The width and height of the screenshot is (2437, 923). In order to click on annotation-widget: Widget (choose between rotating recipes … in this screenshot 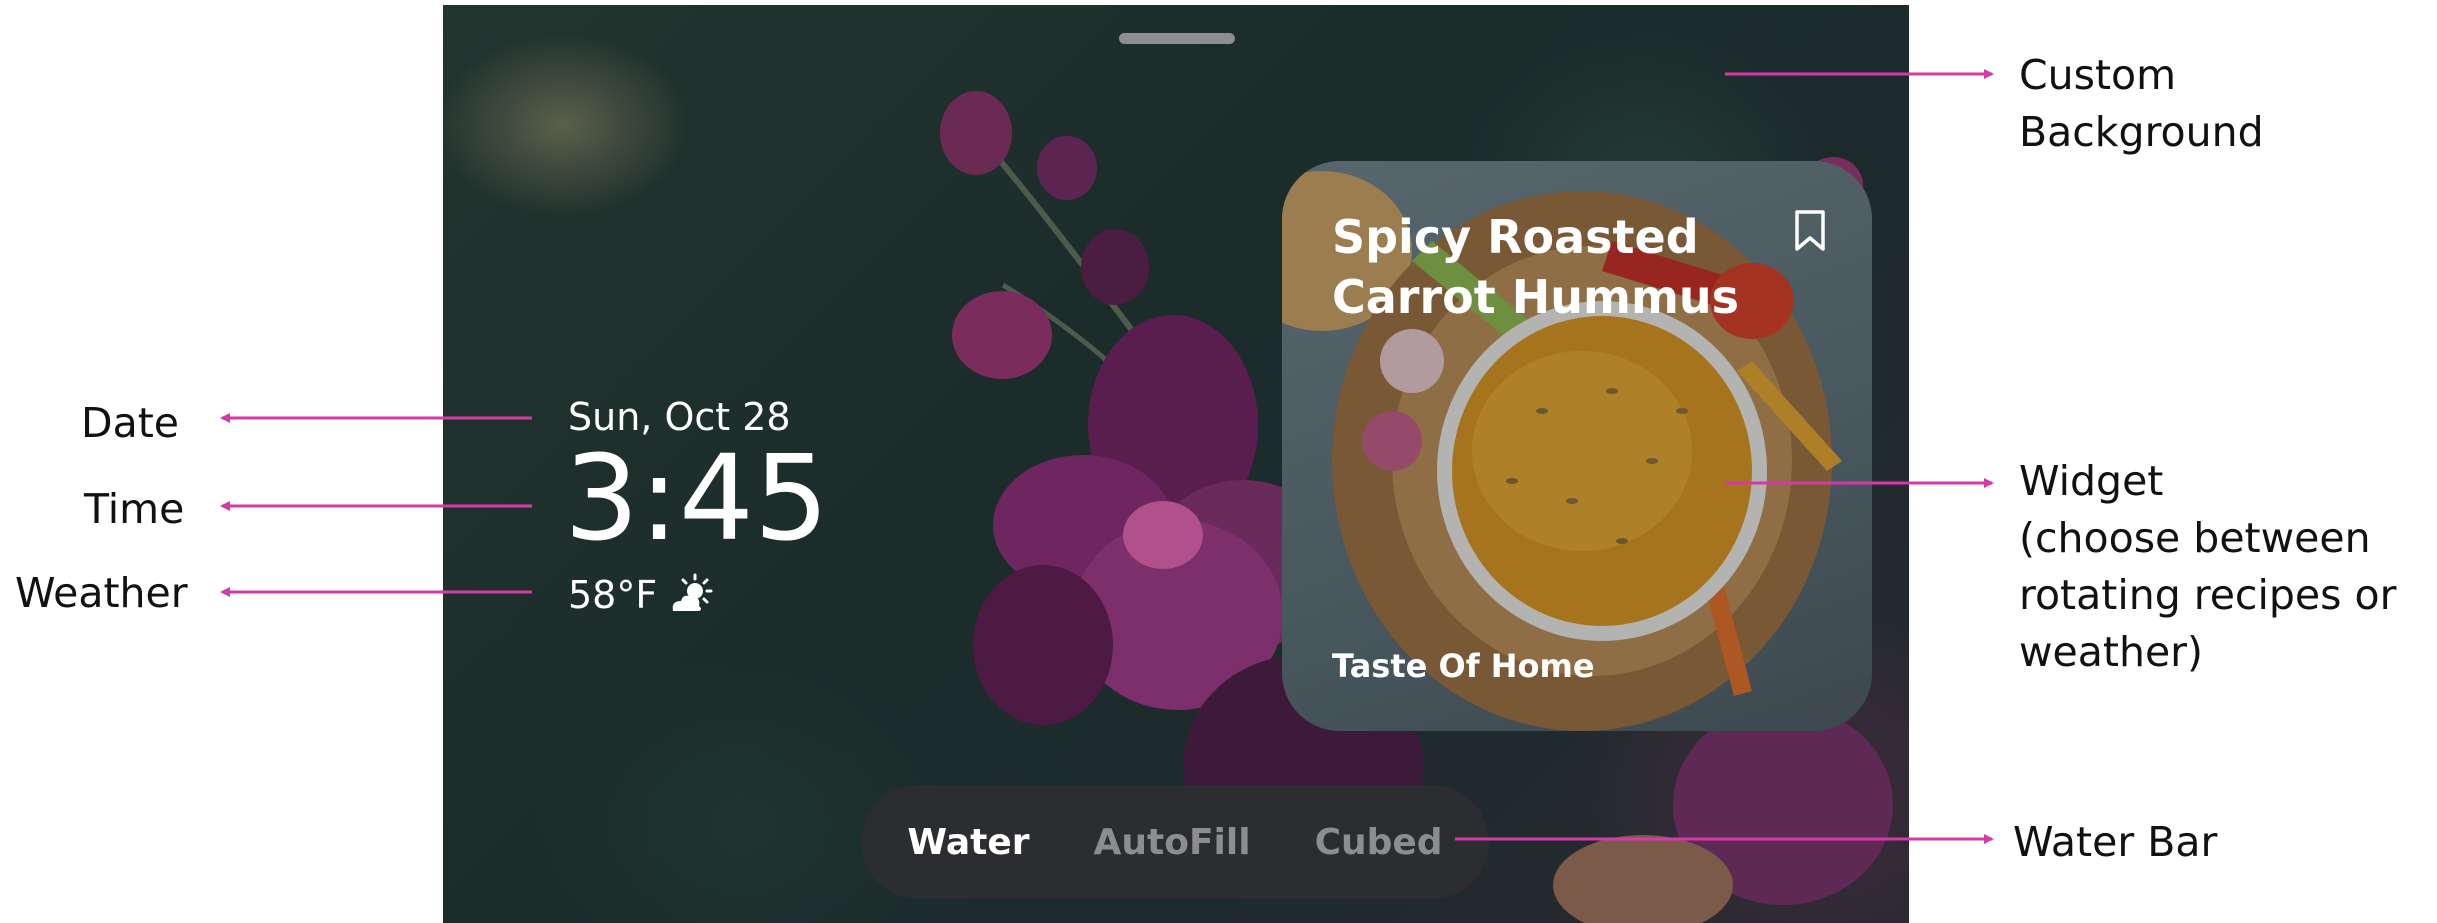, I will do `click(2207, 567)`.